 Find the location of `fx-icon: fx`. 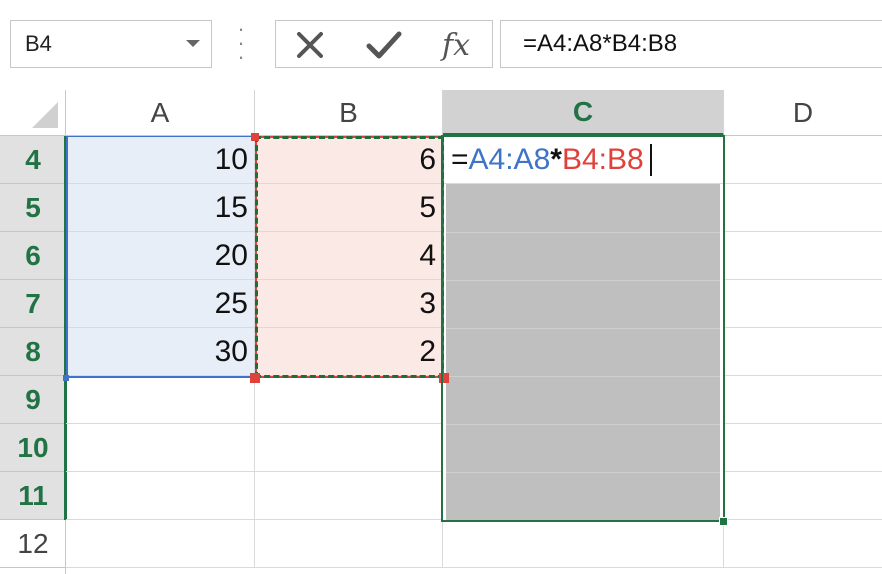

fx-icon: fx is located at coordinates (456, 45).